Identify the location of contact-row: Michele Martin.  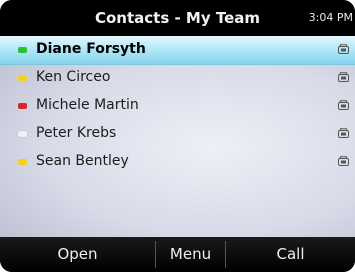
(177, 106).